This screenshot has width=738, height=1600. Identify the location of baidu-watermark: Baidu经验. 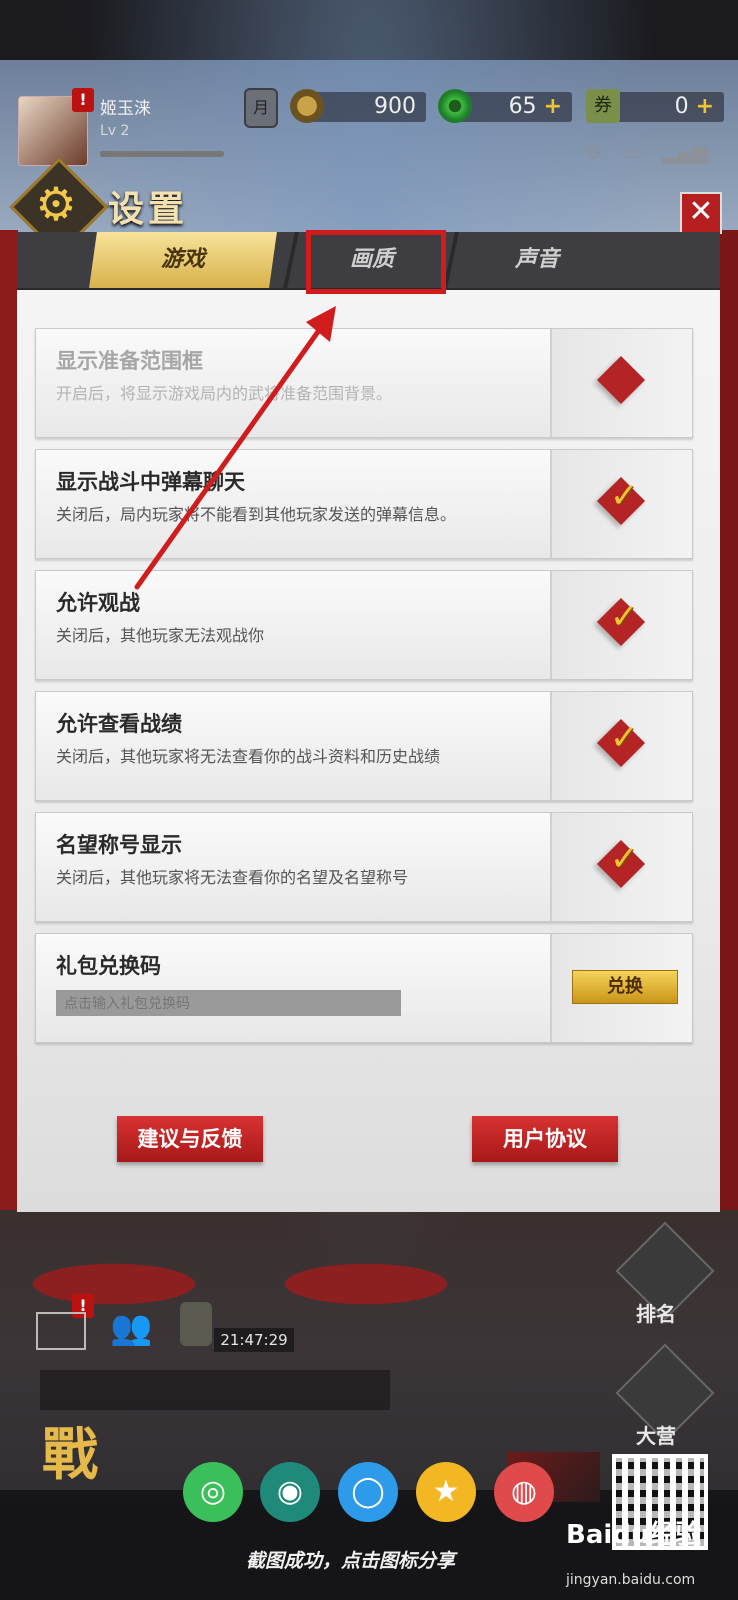
(634, 1535).